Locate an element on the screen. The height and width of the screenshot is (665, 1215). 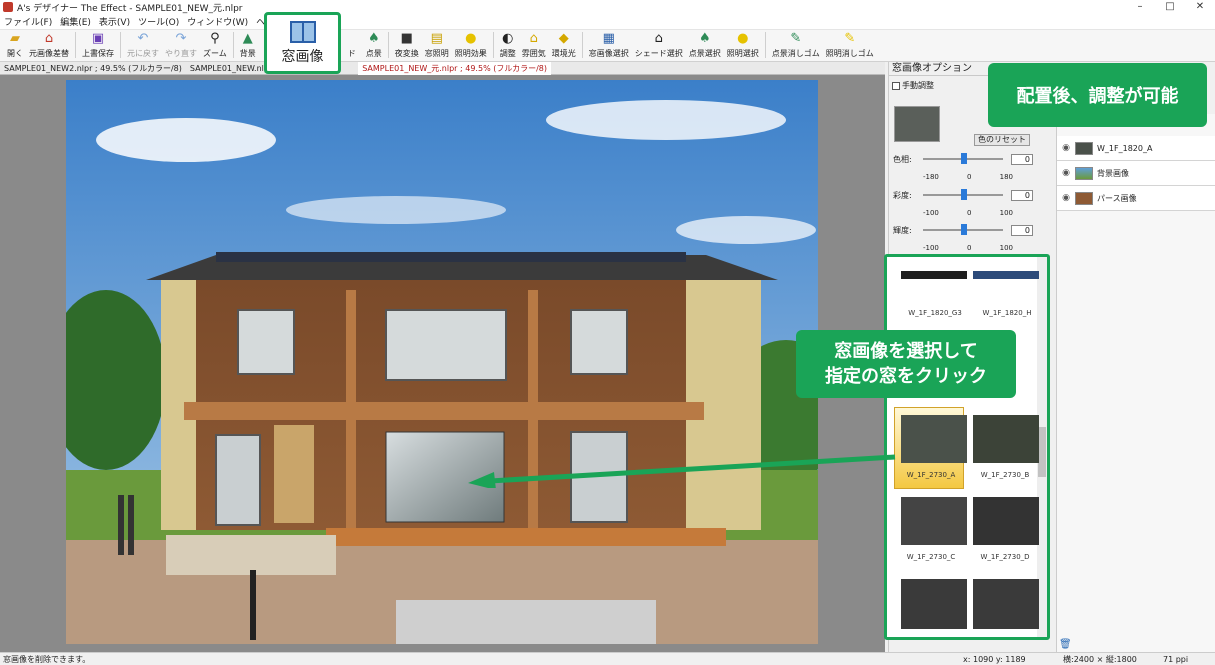
window-light-button: ▤ 窓照明 is located at coordinates (437, 44).